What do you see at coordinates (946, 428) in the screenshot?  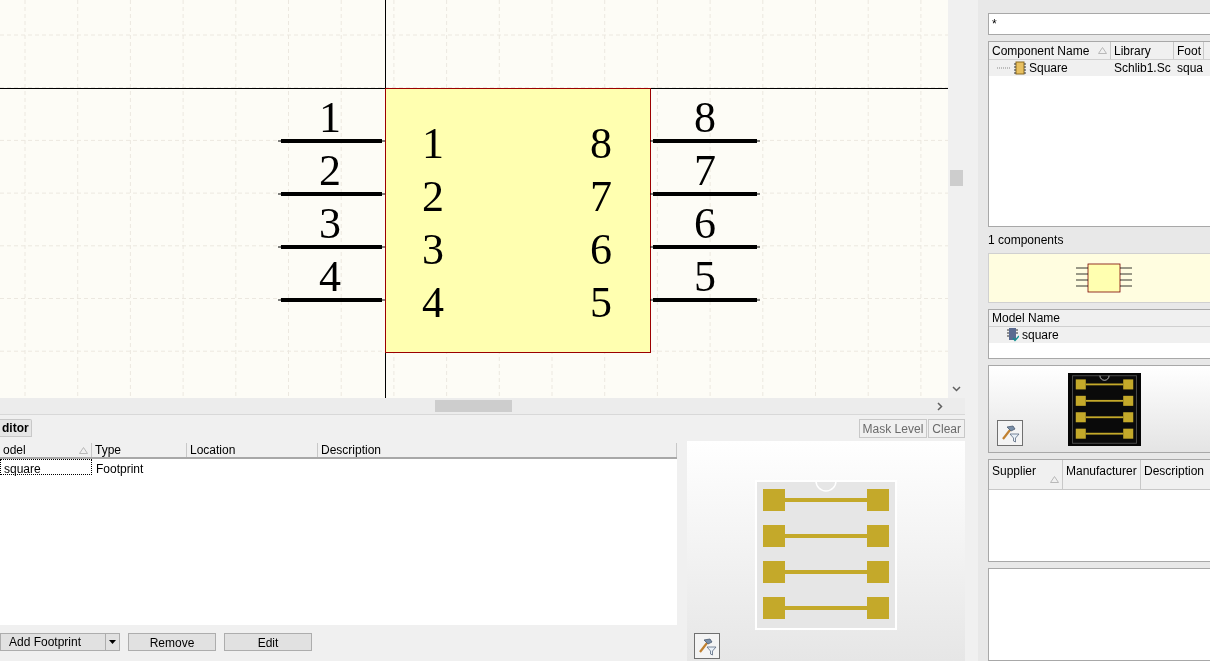 I see `mask-button: Clear` at bounding box center [946, 428].